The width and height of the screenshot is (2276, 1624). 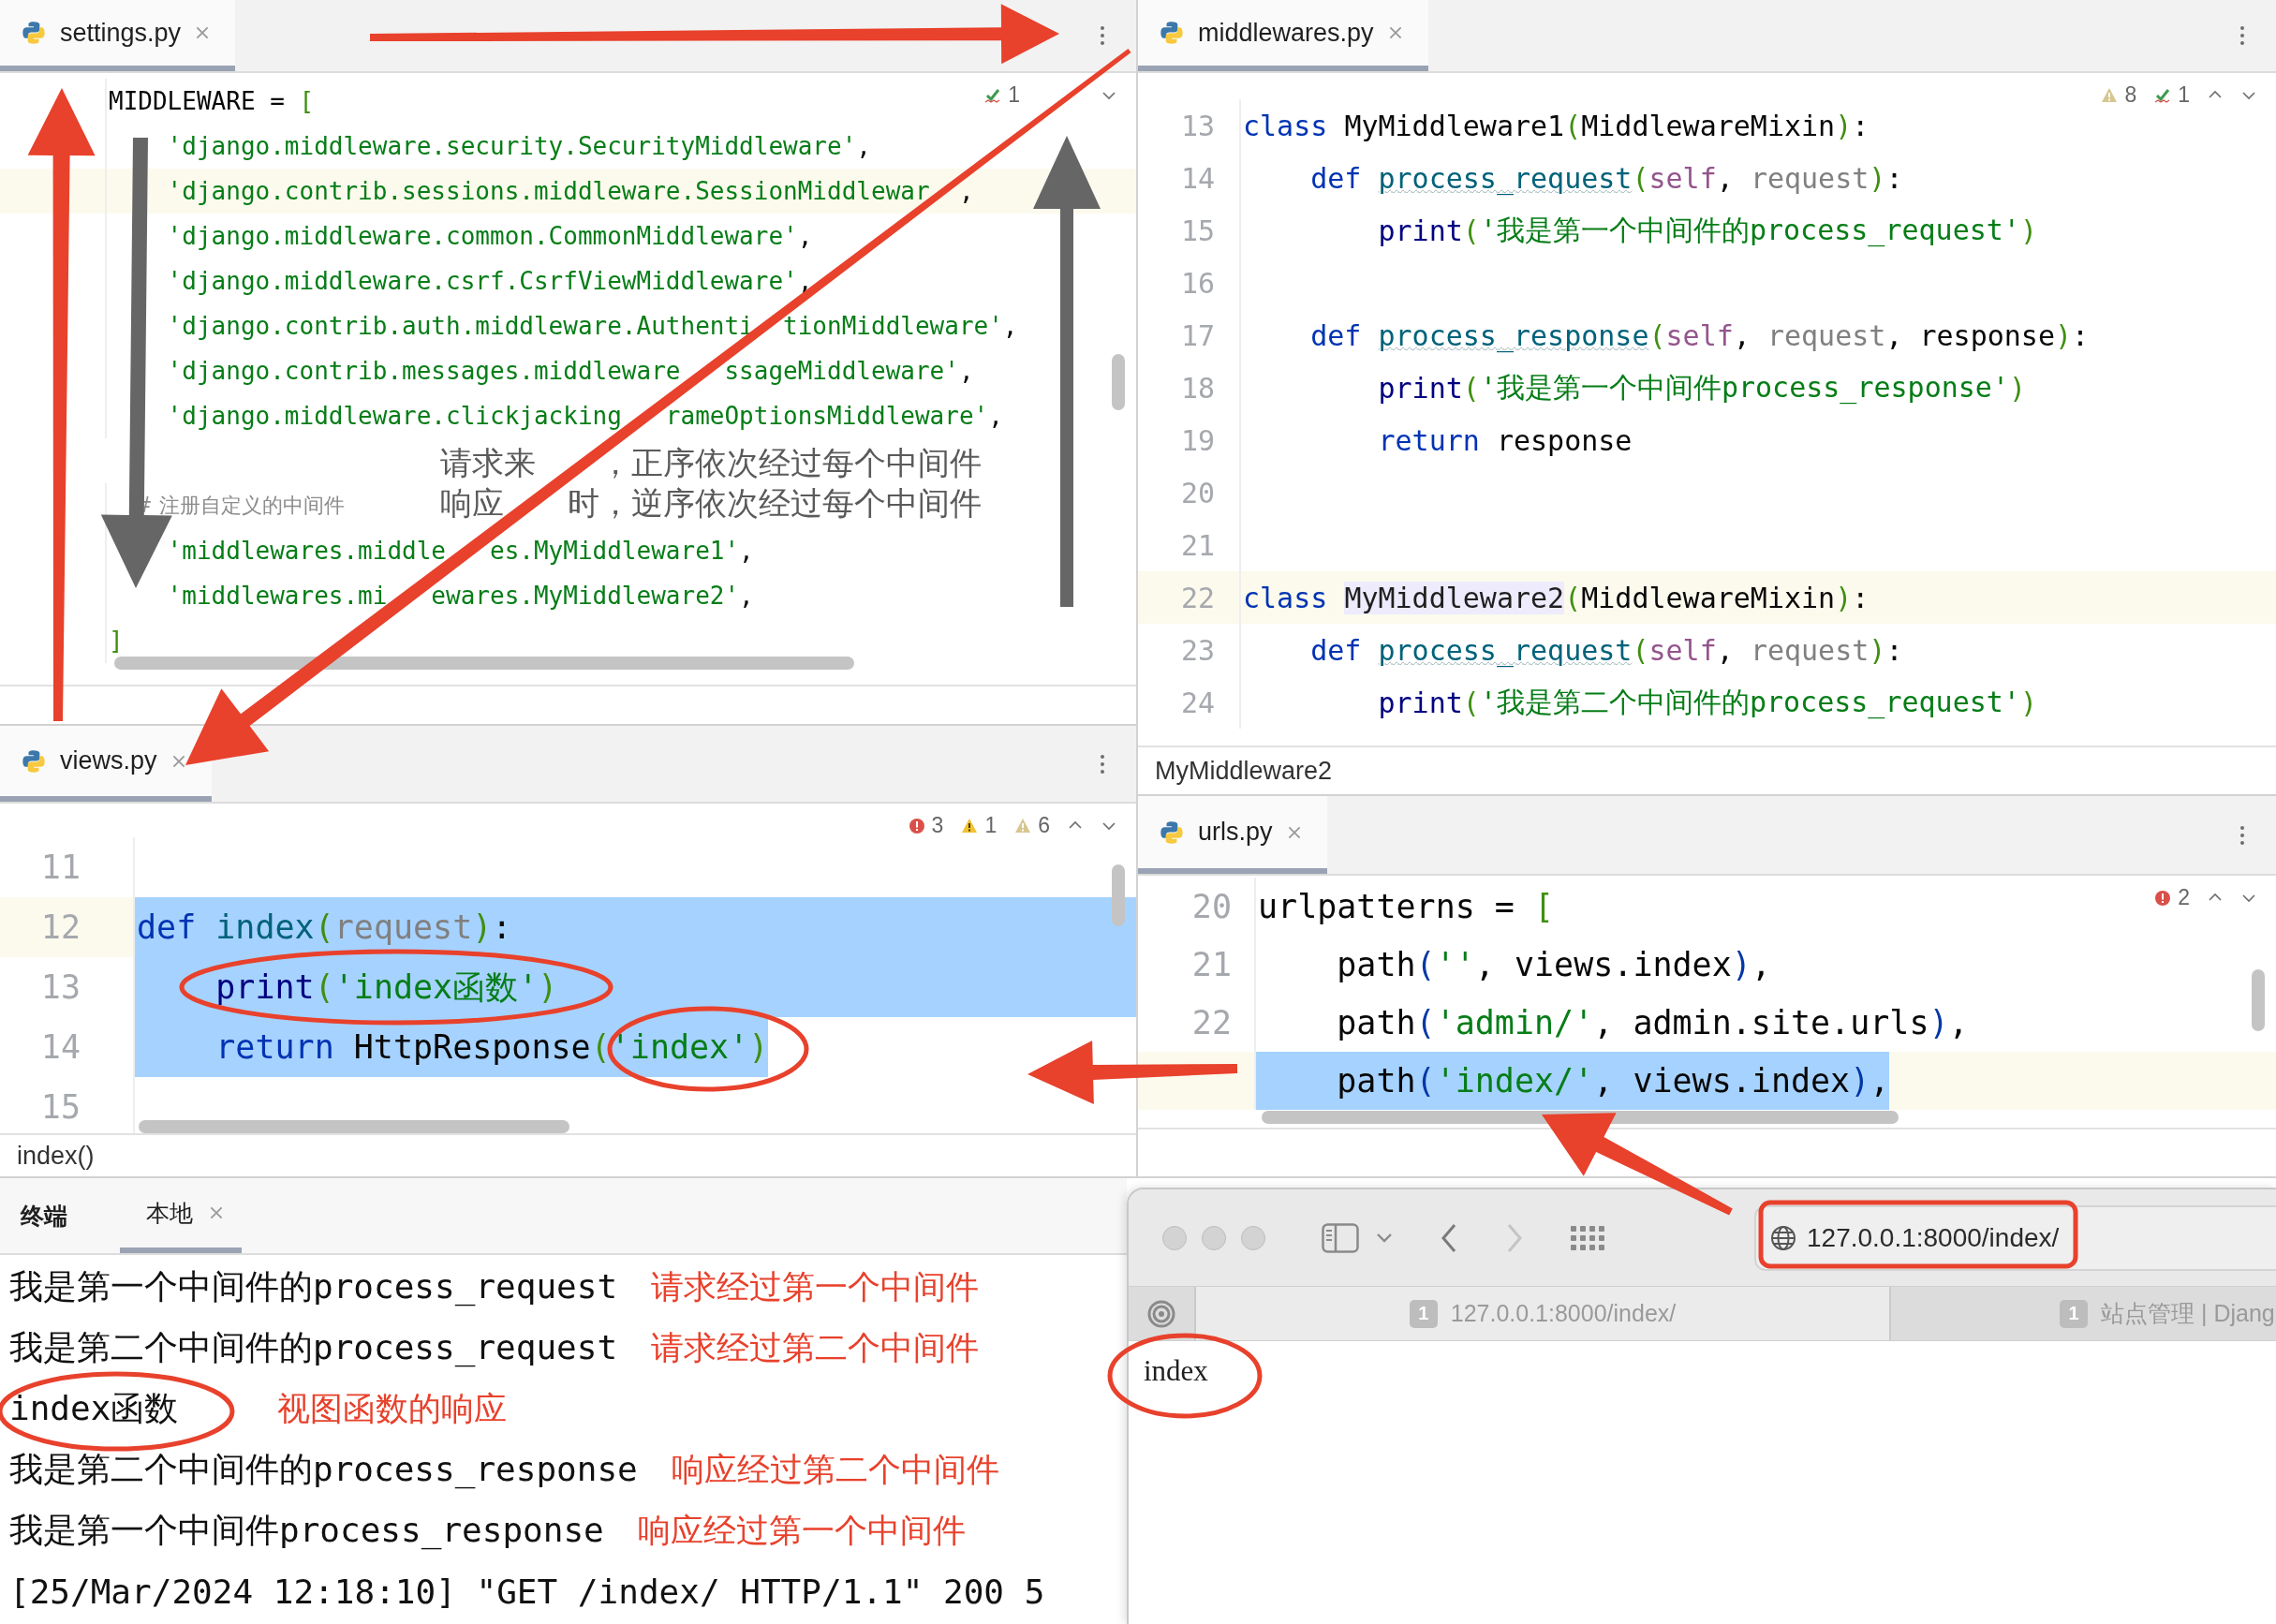 I want to click on annotation-text: 响应, so click(x=472, y=503).